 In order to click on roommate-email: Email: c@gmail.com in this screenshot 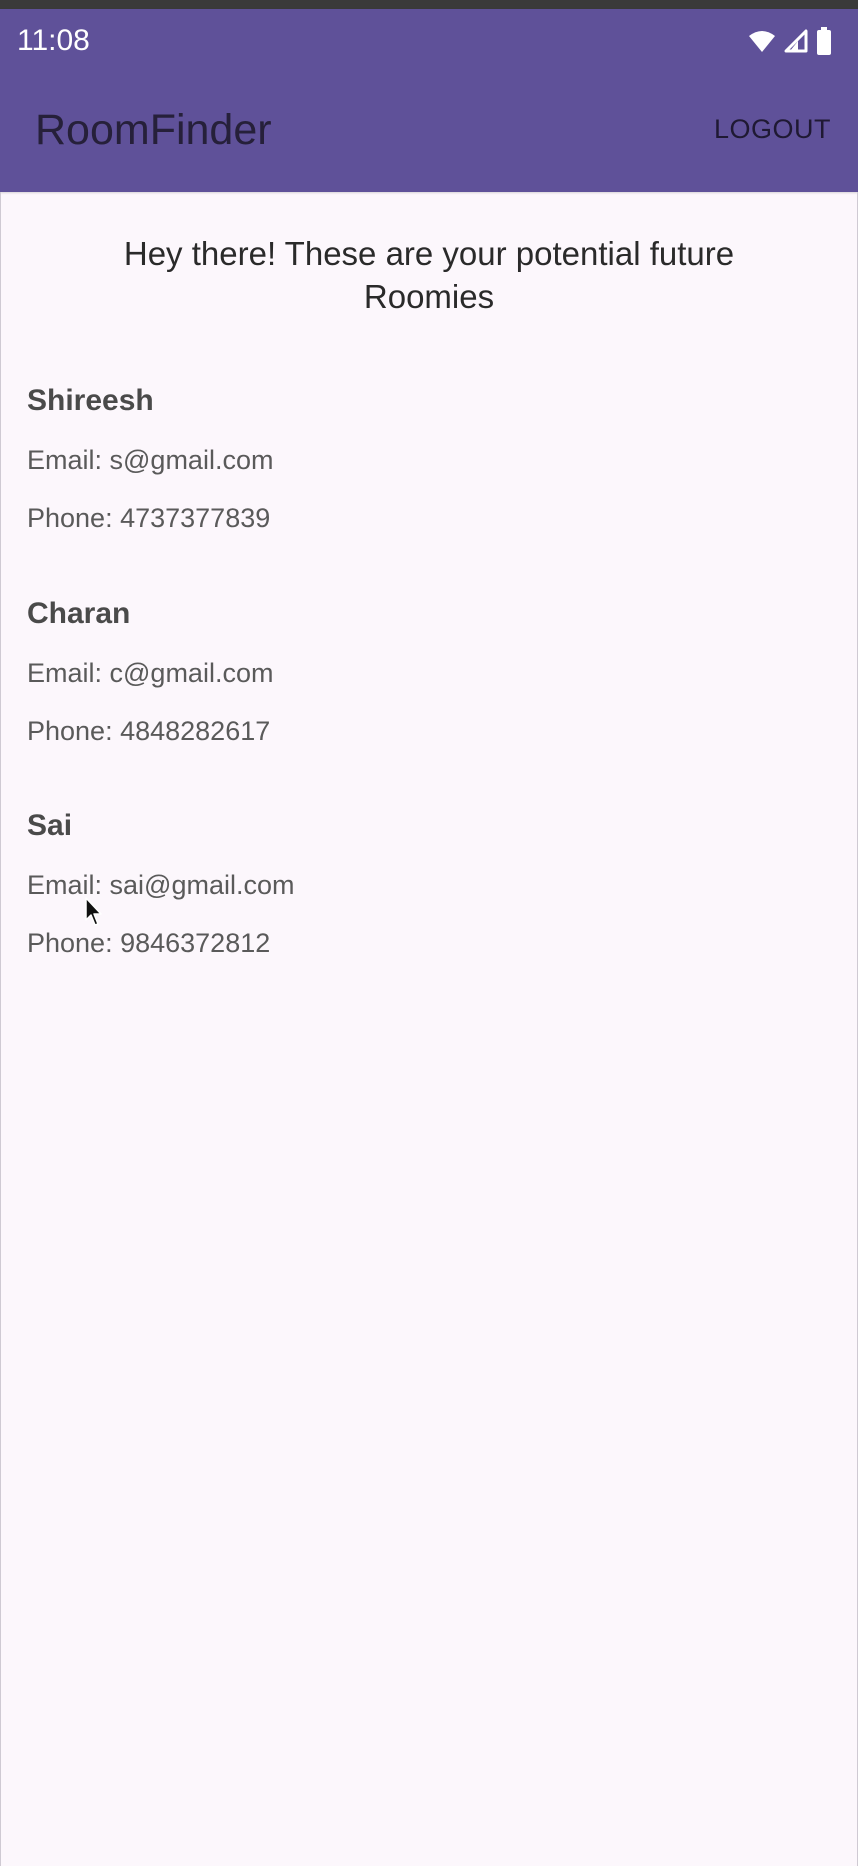, I will do `click(150, 673)`.